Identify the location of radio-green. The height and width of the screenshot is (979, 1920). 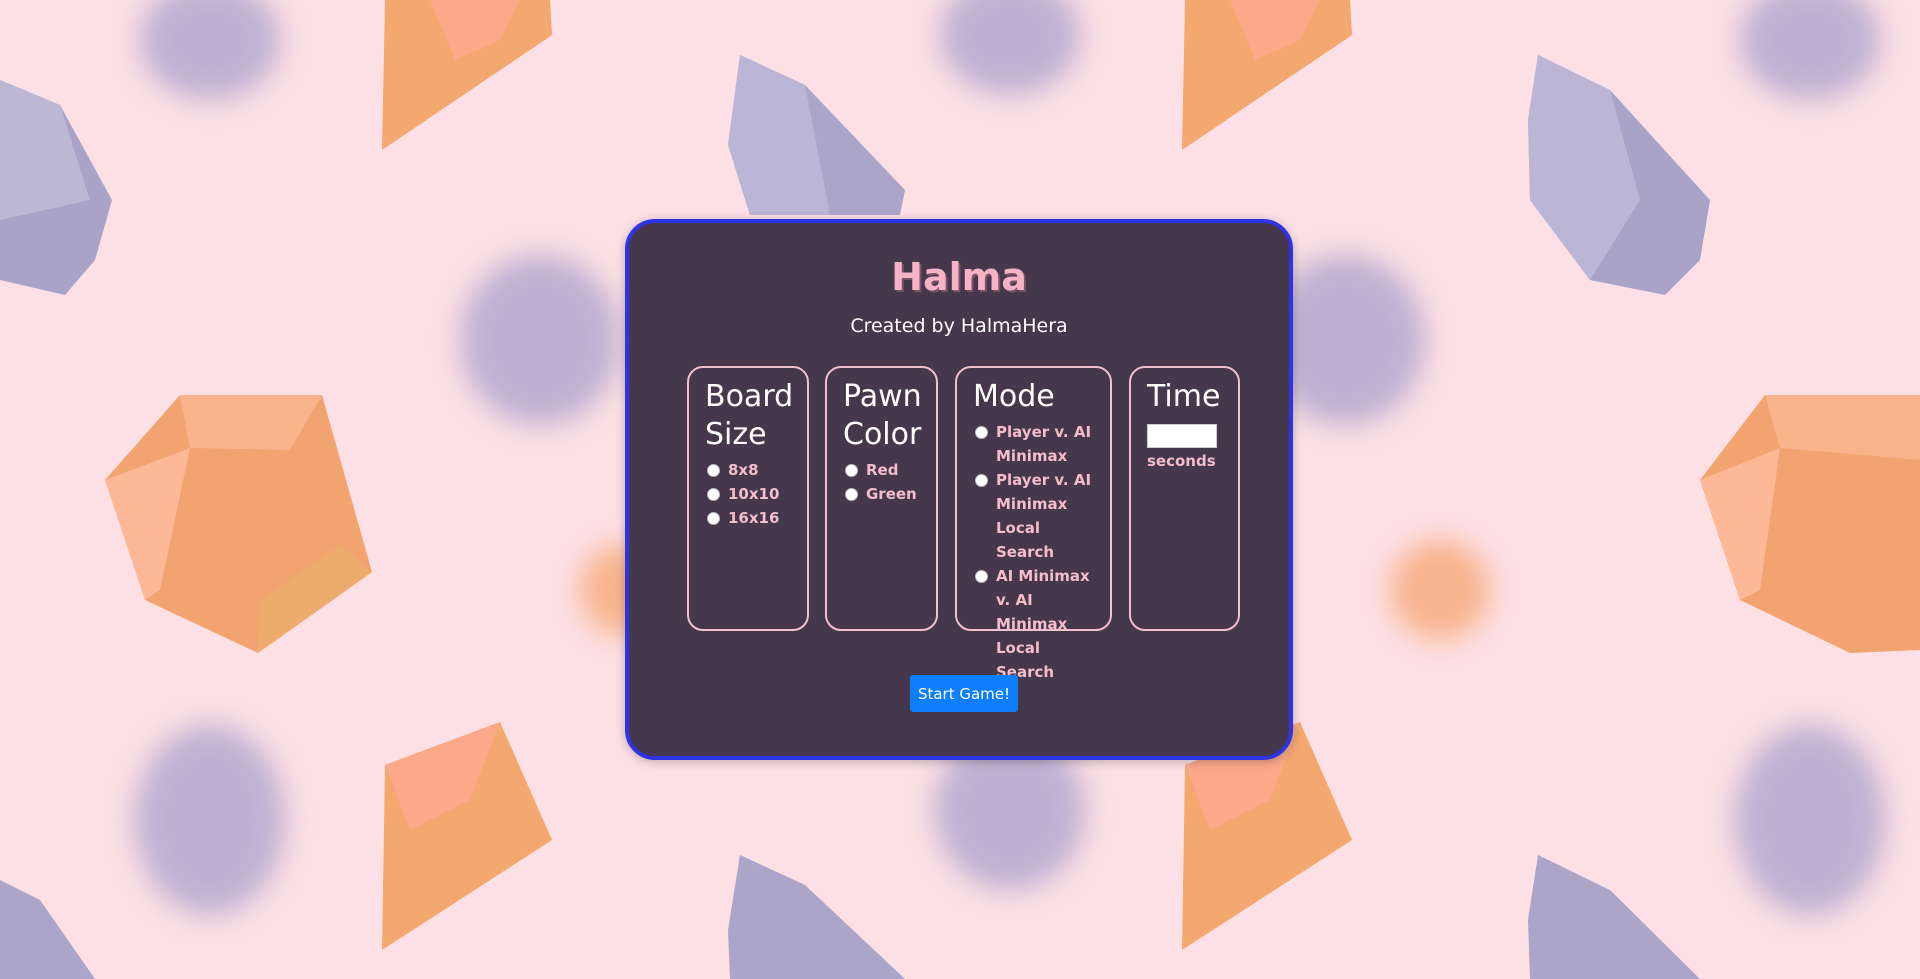
(851, 494).